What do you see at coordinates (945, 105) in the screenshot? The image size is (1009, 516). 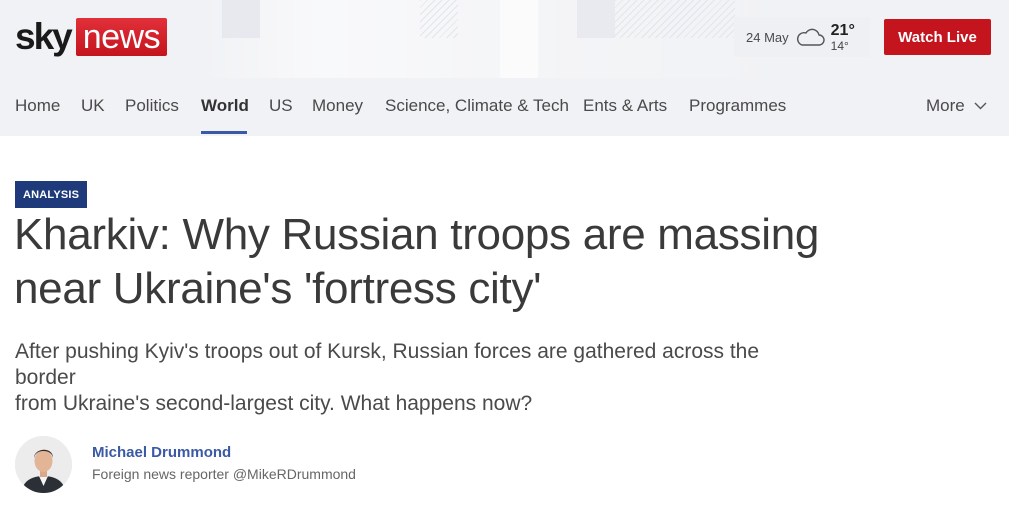 I see `nav-more-label: More` at bounding box center [945, 105].